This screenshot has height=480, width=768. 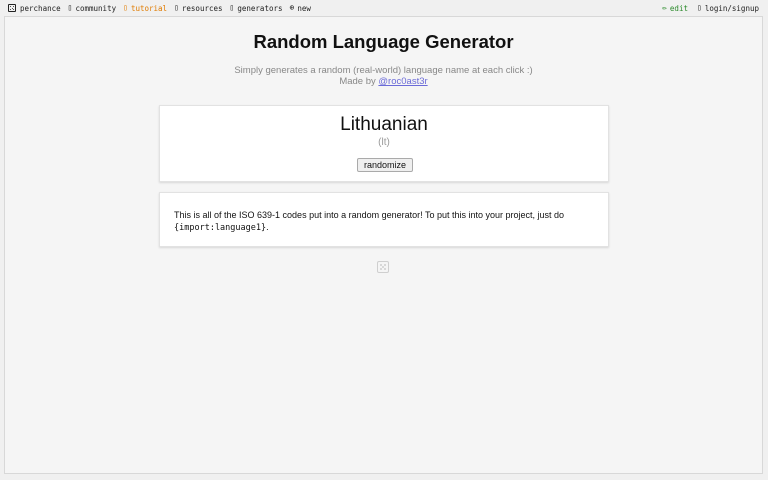 I want to click on nav-resources-link: ▯ resources, so click(x=198, y=8).